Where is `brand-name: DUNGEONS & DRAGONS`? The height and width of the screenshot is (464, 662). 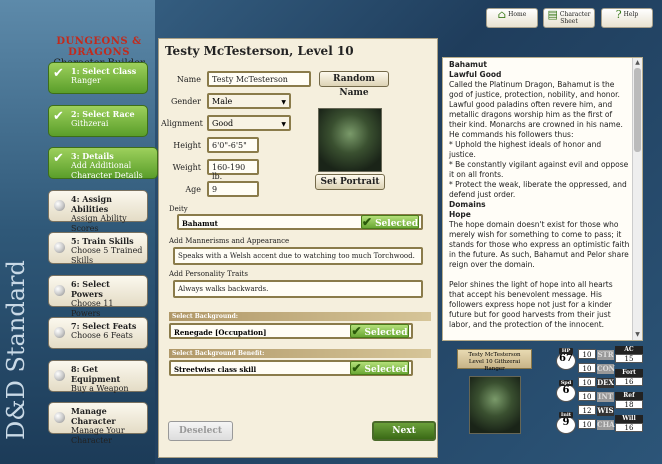
brand-name: DUNGEONS & DRAGONS is located at coordinates (99, 47).